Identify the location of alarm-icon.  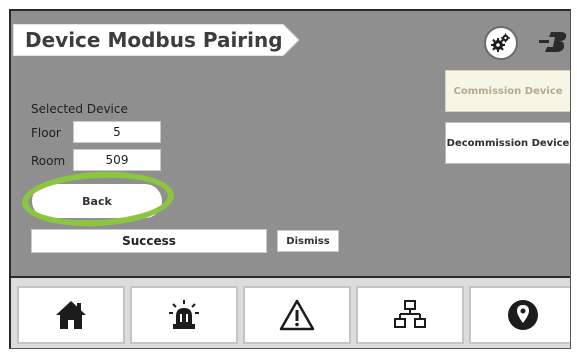
(184, 314).